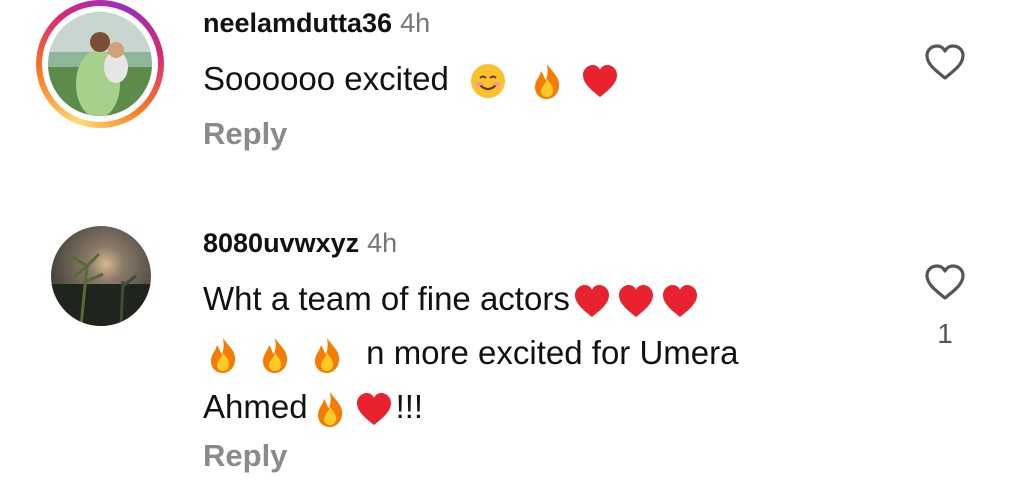 This screenshot has width=1024, height=480. What do you see at coordinates (101, 276) in the screenshot?
I see `avatar` at bounding box center [101, 276].